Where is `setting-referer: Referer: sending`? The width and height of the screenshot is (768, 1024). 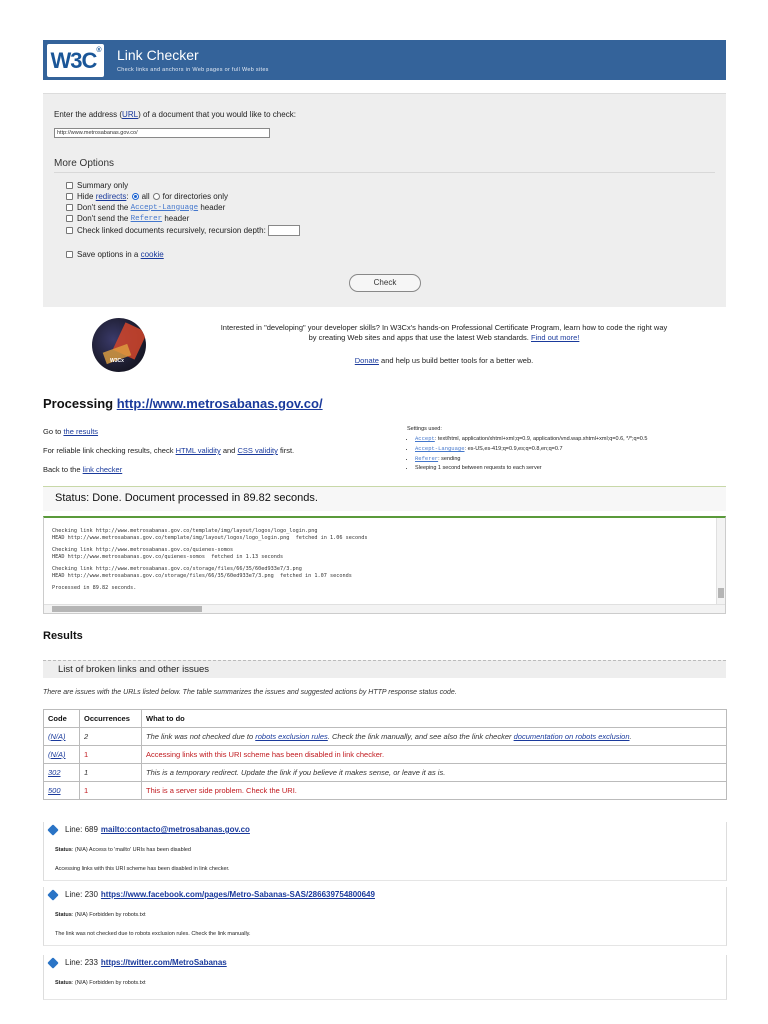 setting-referer: Referer: sending is located at coordinates (576, 458).